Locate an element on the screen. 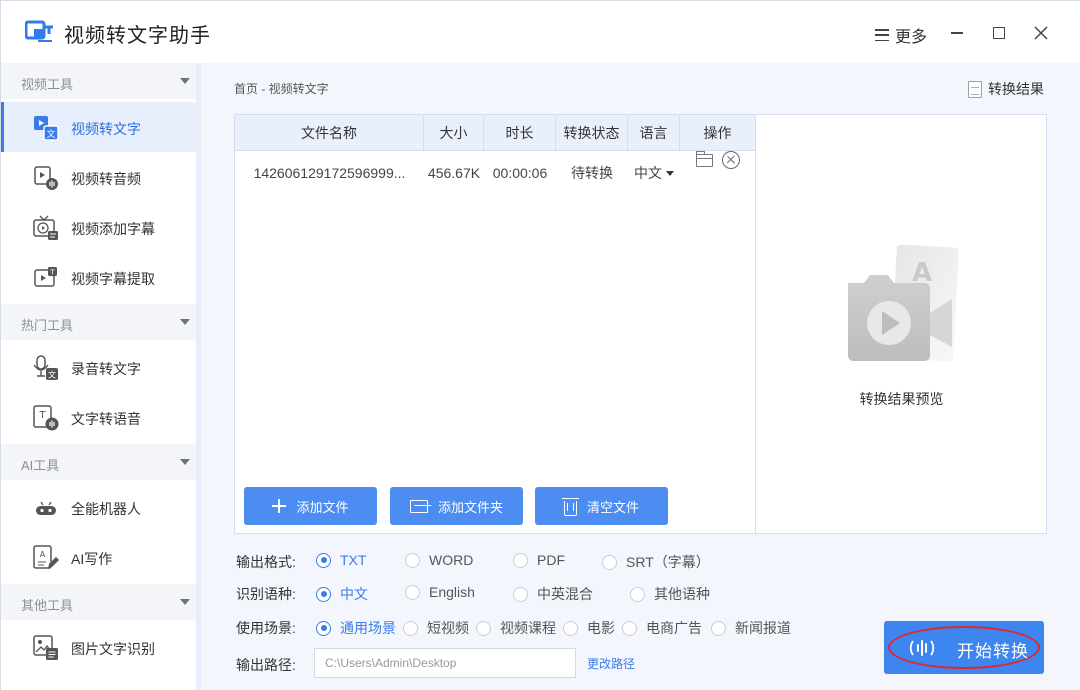 Image resolution: width=1080 pixels, height=690 pixels. radio-label: 短视频 is located at coordinates (448, 628).